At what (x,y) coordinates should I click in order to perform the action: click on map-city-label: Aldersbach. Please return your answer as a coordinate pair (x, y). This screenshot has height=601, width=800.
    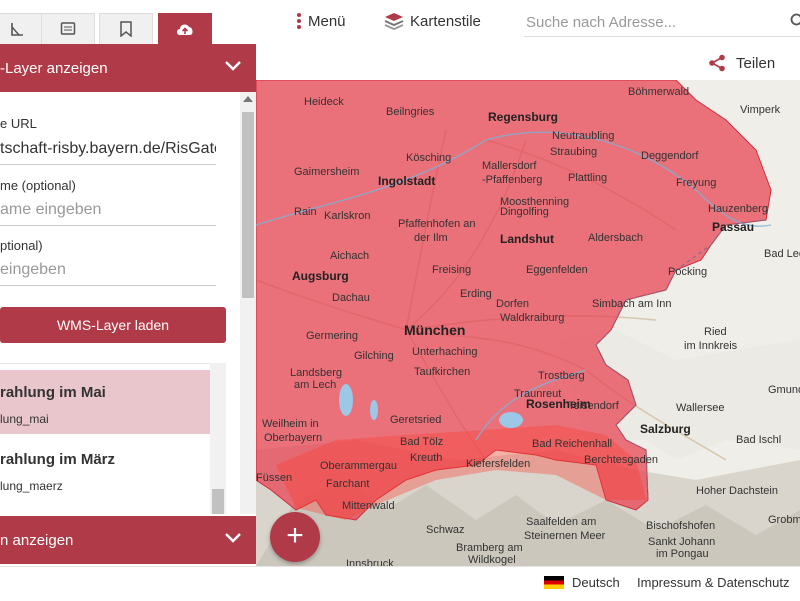
    Looking at the image, I should click on (615, 238).